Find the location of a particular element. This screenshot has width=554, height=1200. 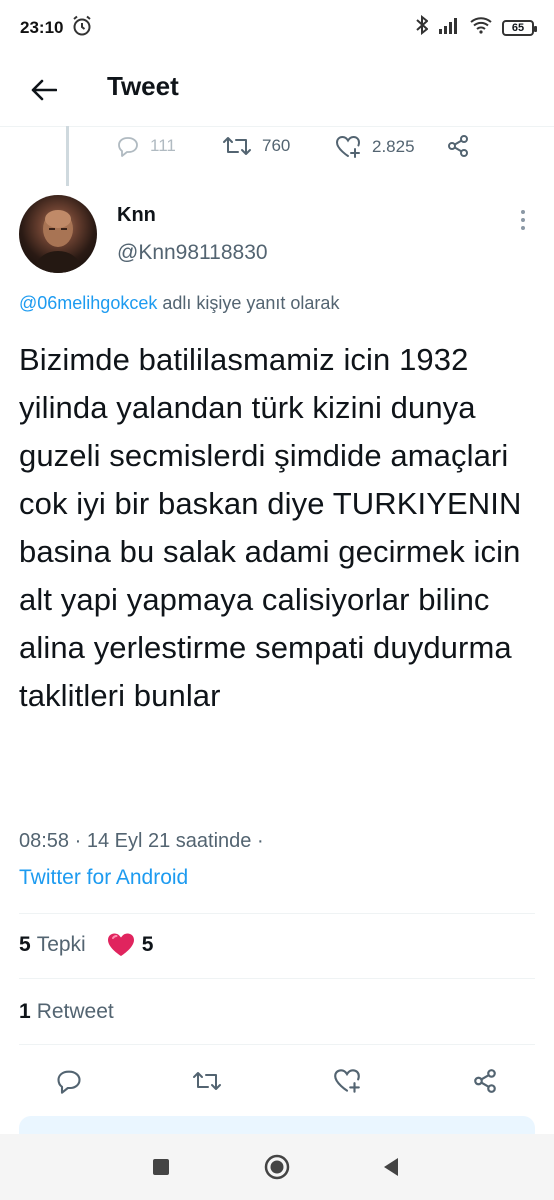

circle-icon is located at coordinates (277, 1167).